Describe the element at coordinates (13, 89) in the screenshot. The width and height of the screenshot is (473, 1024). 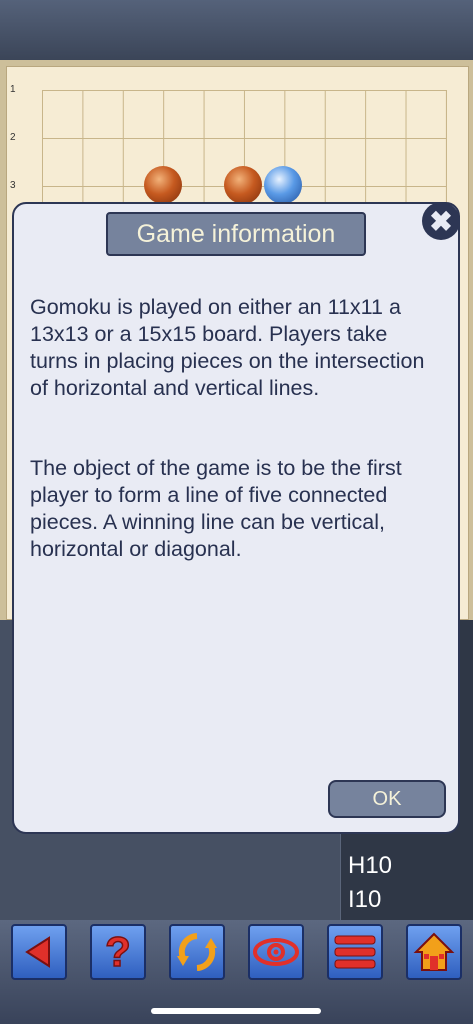
I see `row-label-1: 1` at that location.